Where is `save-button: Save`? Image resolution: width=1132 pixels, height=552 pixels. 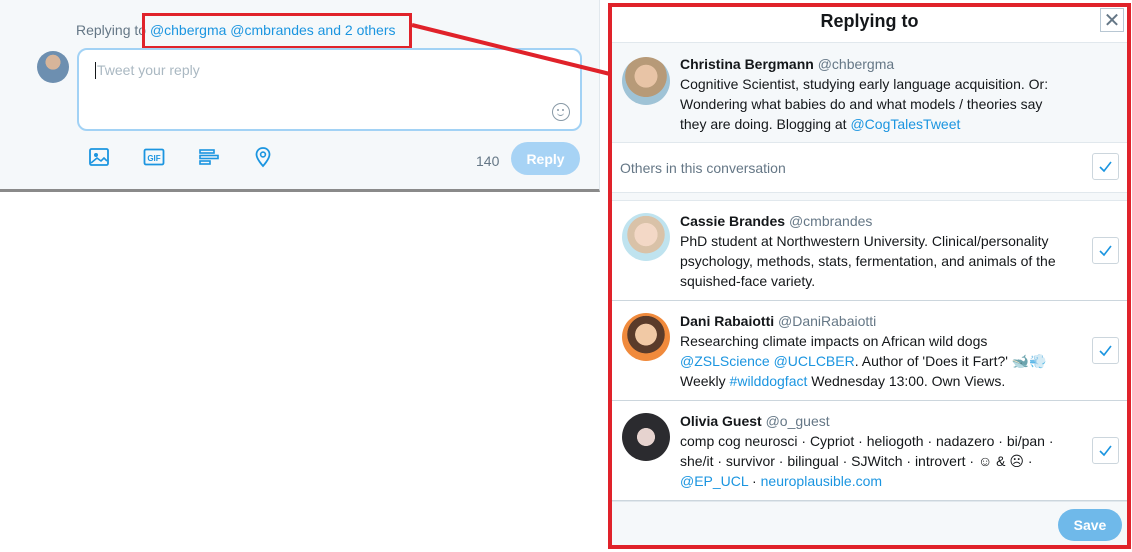 save-button: Save is located at coordinates (1090, 525).